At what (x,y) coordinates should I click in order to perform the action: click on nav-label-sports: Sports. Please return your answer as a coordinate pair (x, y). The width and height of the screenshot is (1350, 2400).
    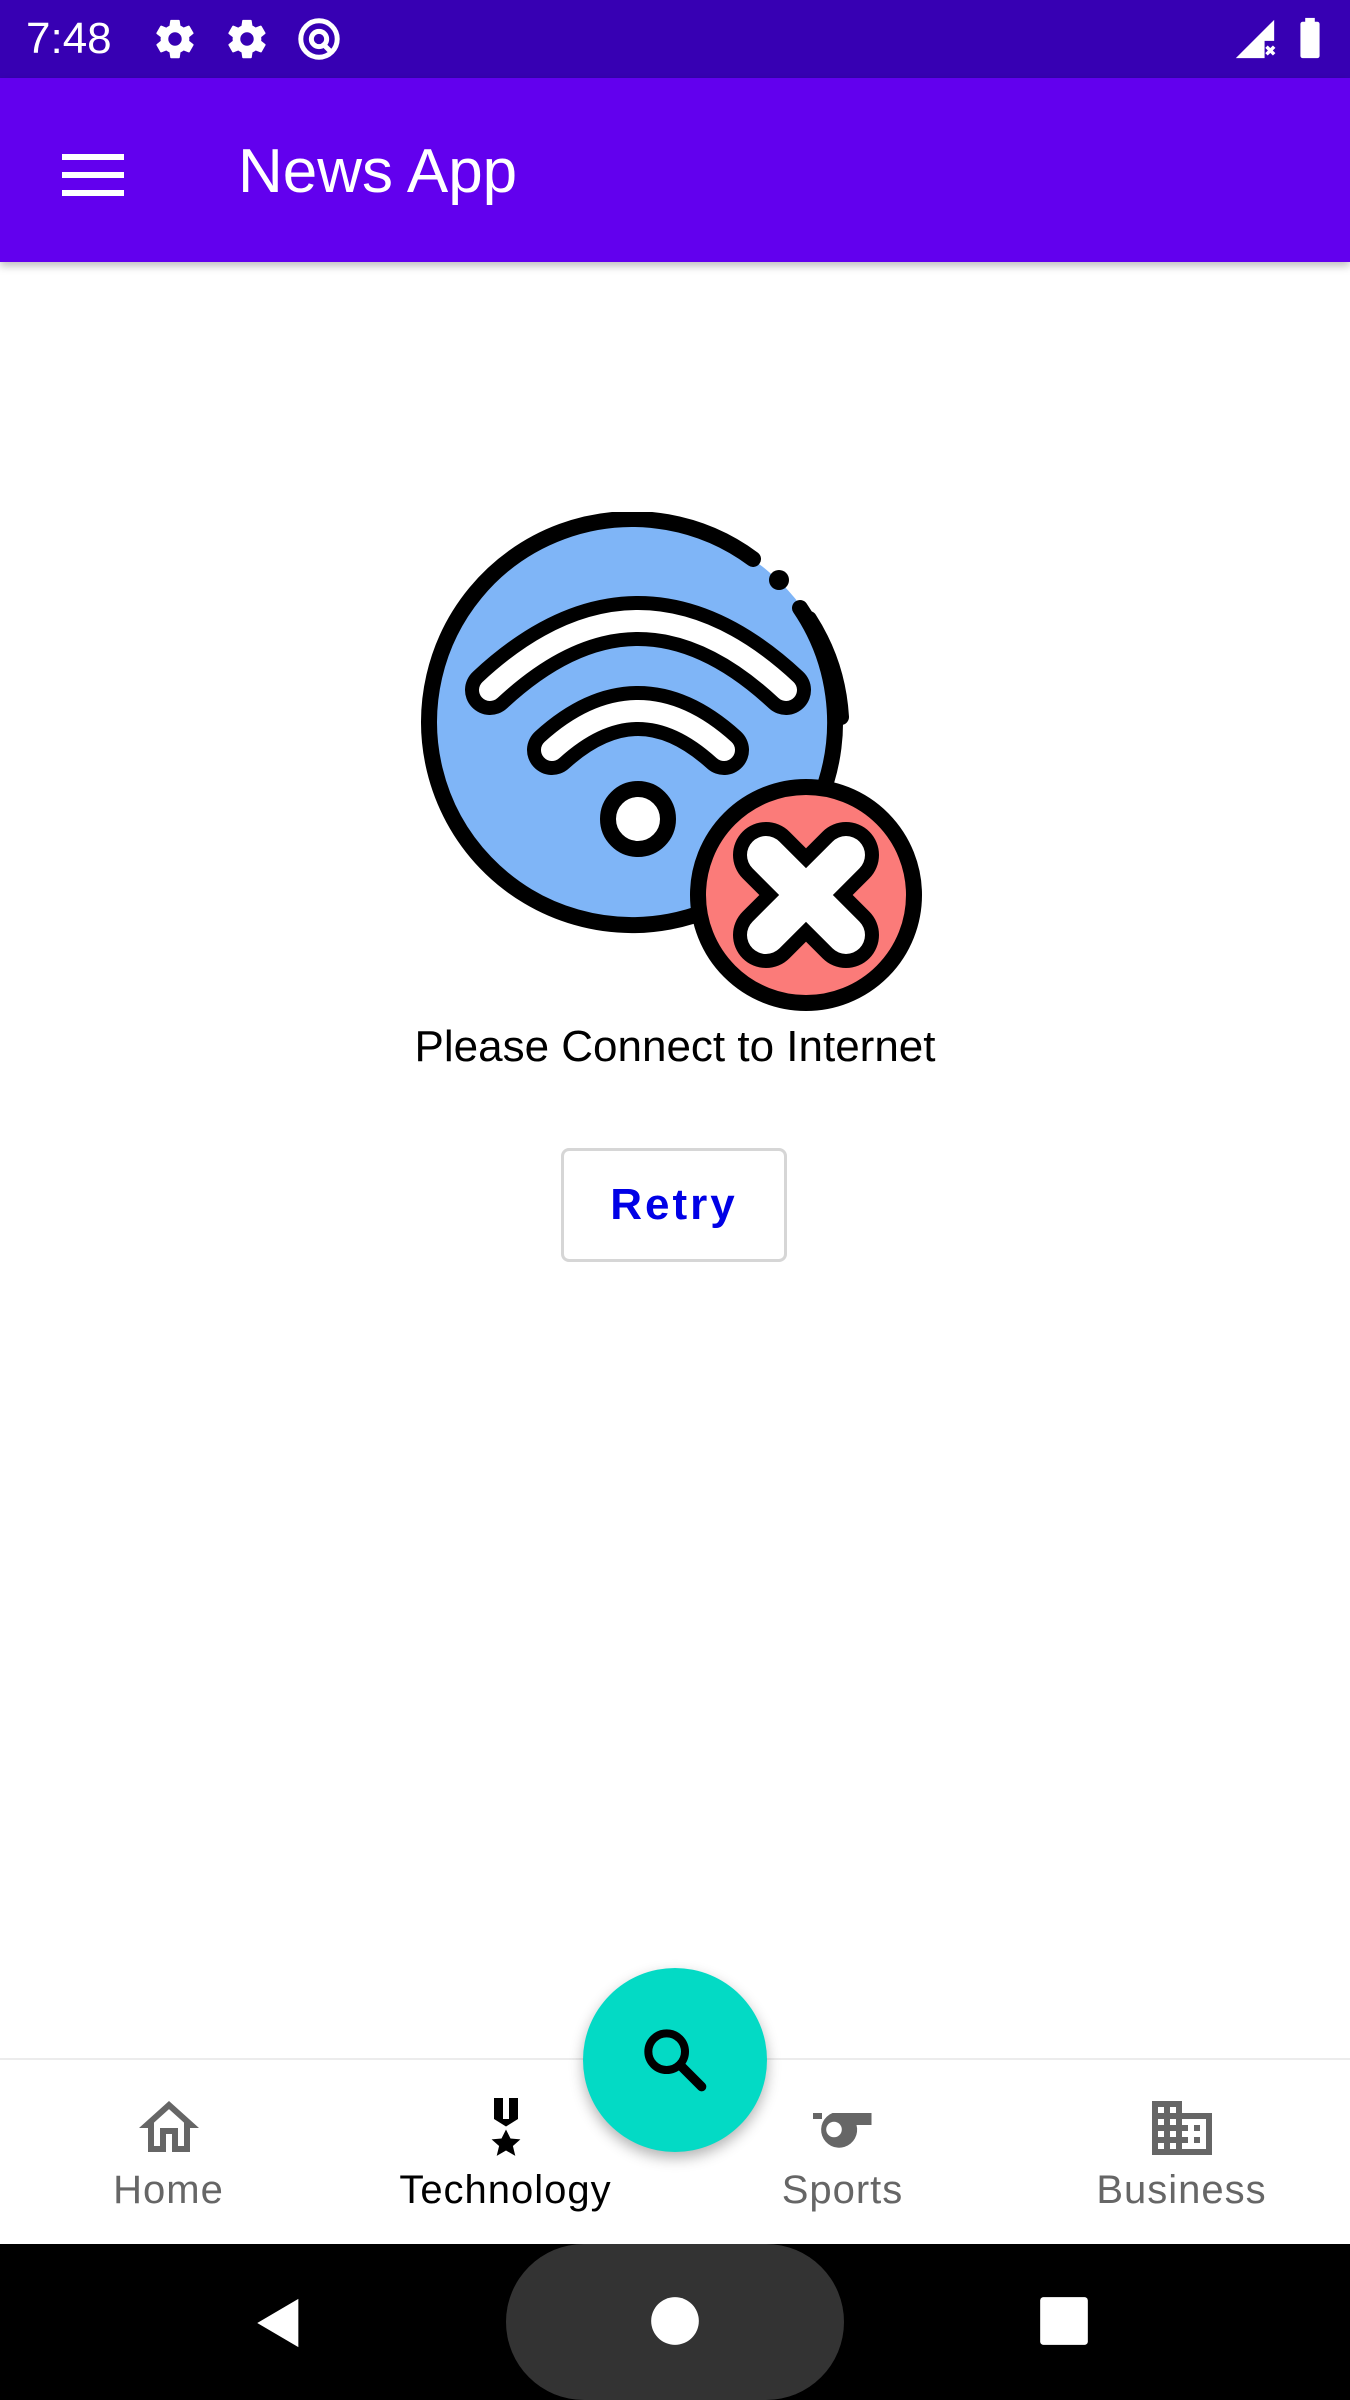
    Looking at the image, I should click on (842, 2190).